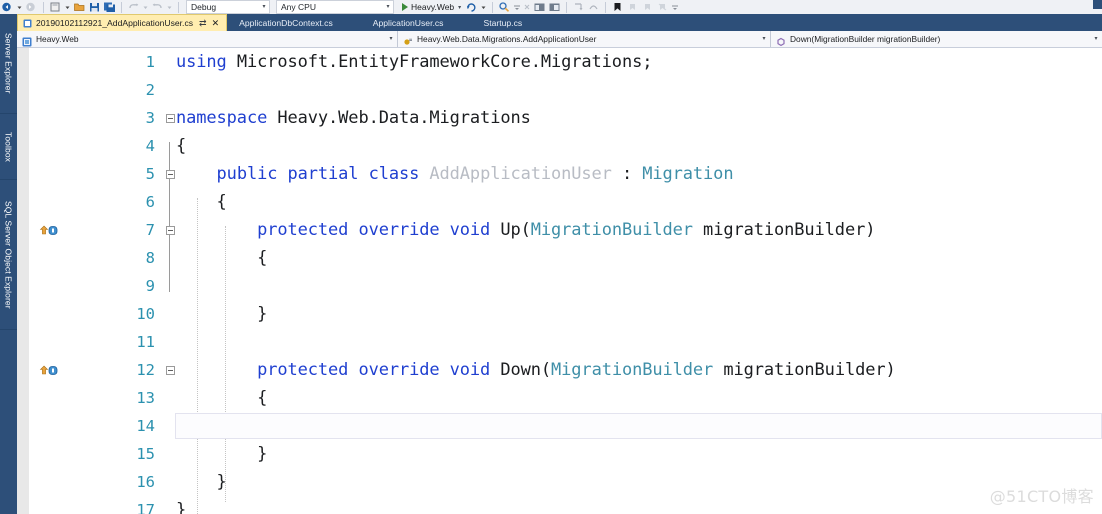 The height and width of the screenshot is (514, 1102). I want to click on solution-configuration-combo: Debug ▾, so click(228, 7).